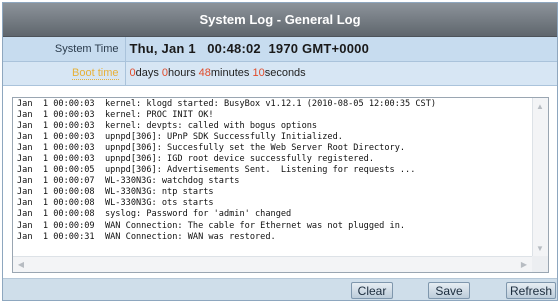 The image size is (560, 303). I want to click on horizontal-scrollbar: ◀ ▶, so click(272, 264).